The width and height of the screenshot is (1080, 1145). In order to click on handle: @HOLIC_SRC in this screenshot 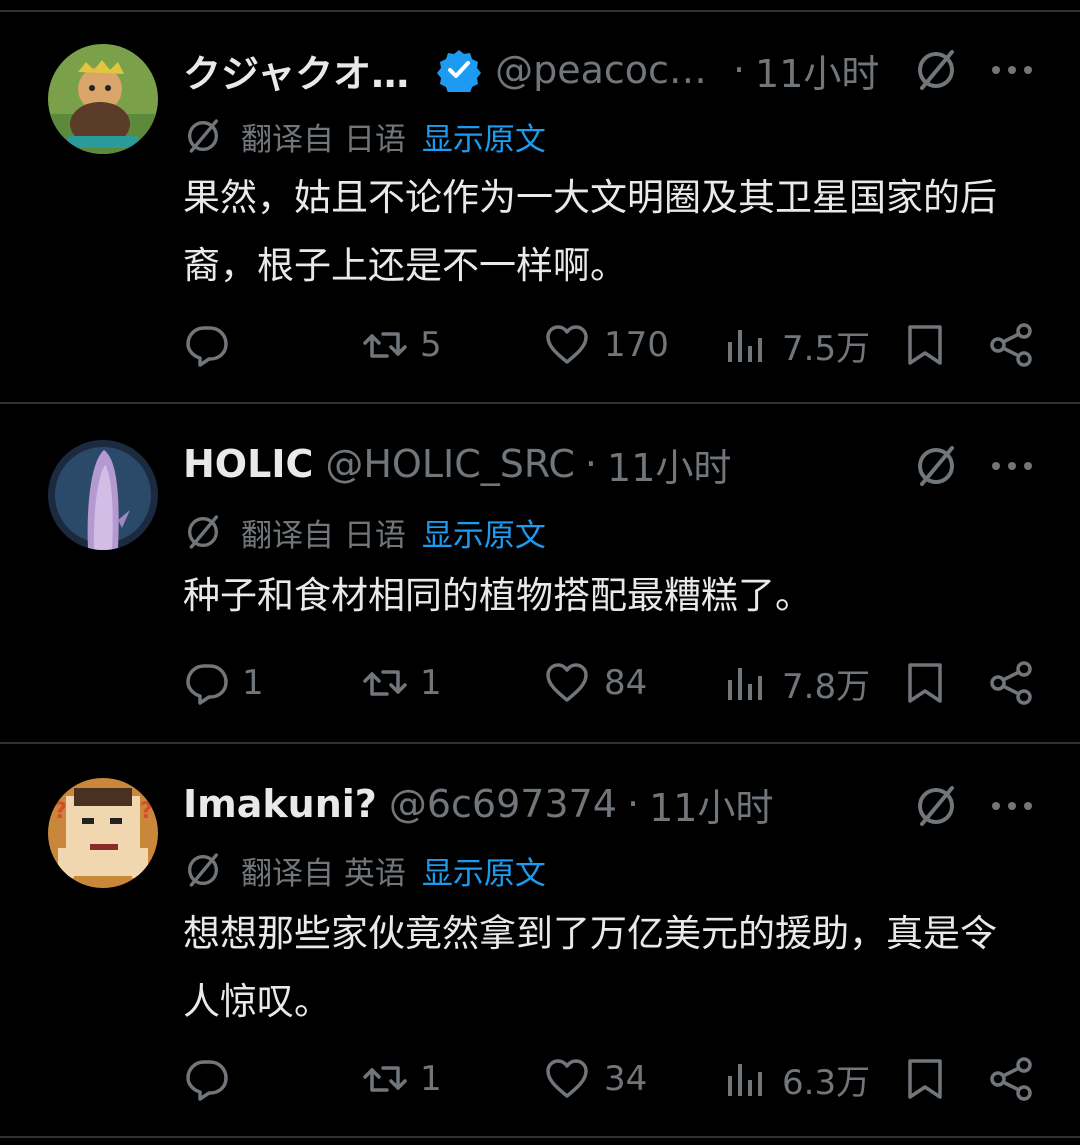, I will do `click(450, 464)`.